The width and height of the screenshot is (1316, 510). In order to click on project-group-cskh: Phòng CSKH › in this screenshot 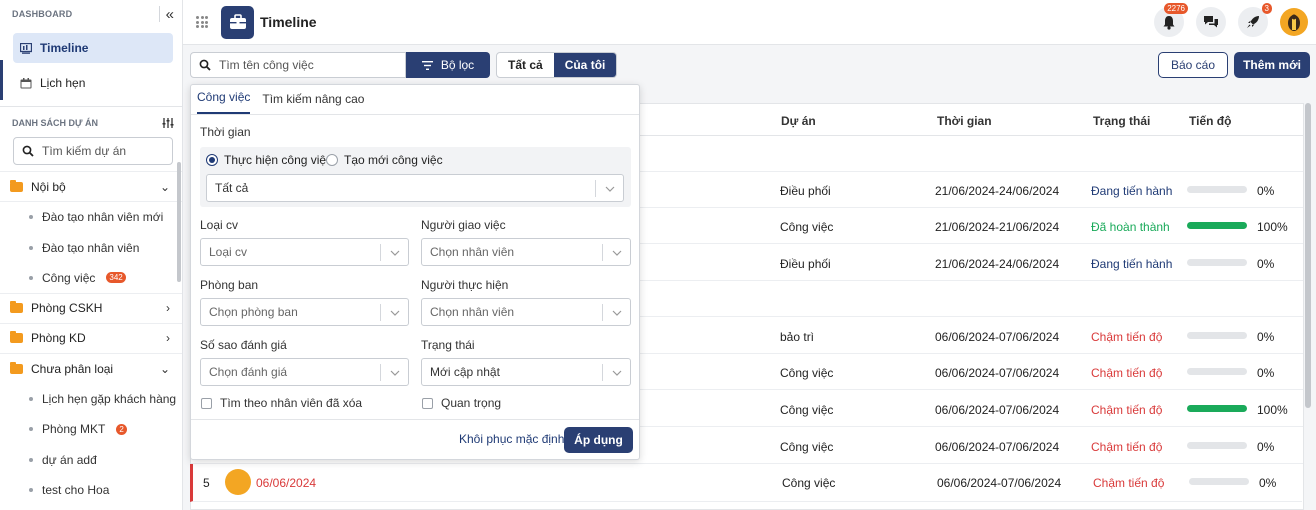, I will do `click(91, 309)`.